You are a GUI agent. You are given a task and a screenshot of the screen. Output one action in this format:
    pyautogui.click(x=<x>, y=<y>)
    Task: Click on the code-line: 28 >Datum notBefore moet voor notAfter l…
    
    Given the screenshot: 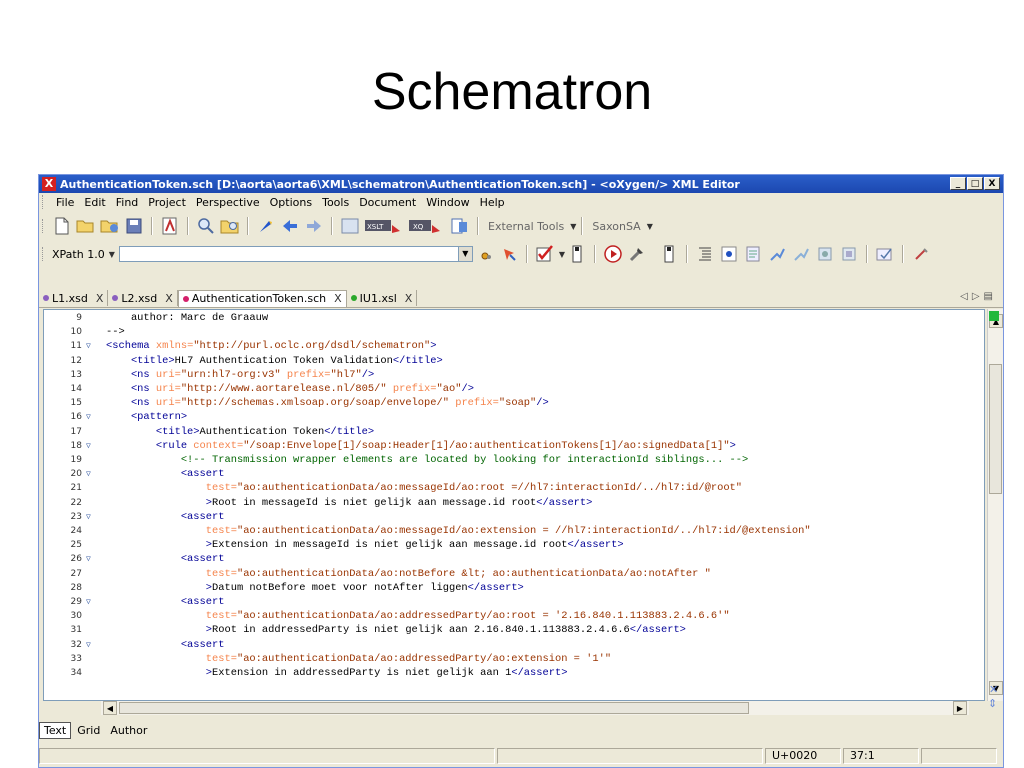 What is the action you would take?
    pyautogui.click(x=514, y=588)
    